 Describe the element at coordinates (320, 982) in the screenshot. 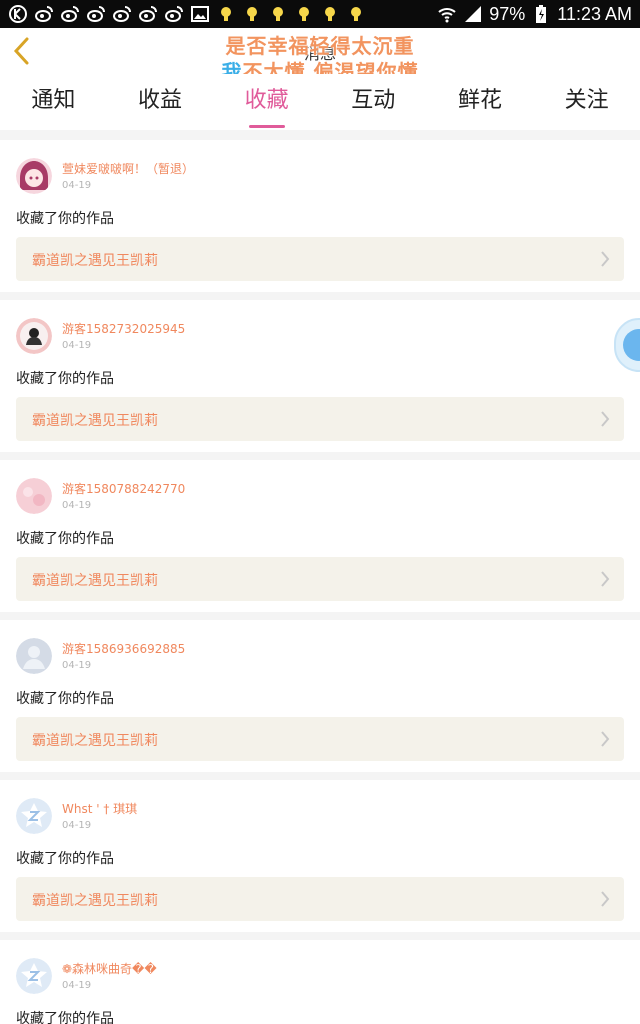

I see `list-item: ❁森林咪曲奇�� 04-19 收藏了你的作品` at that location.